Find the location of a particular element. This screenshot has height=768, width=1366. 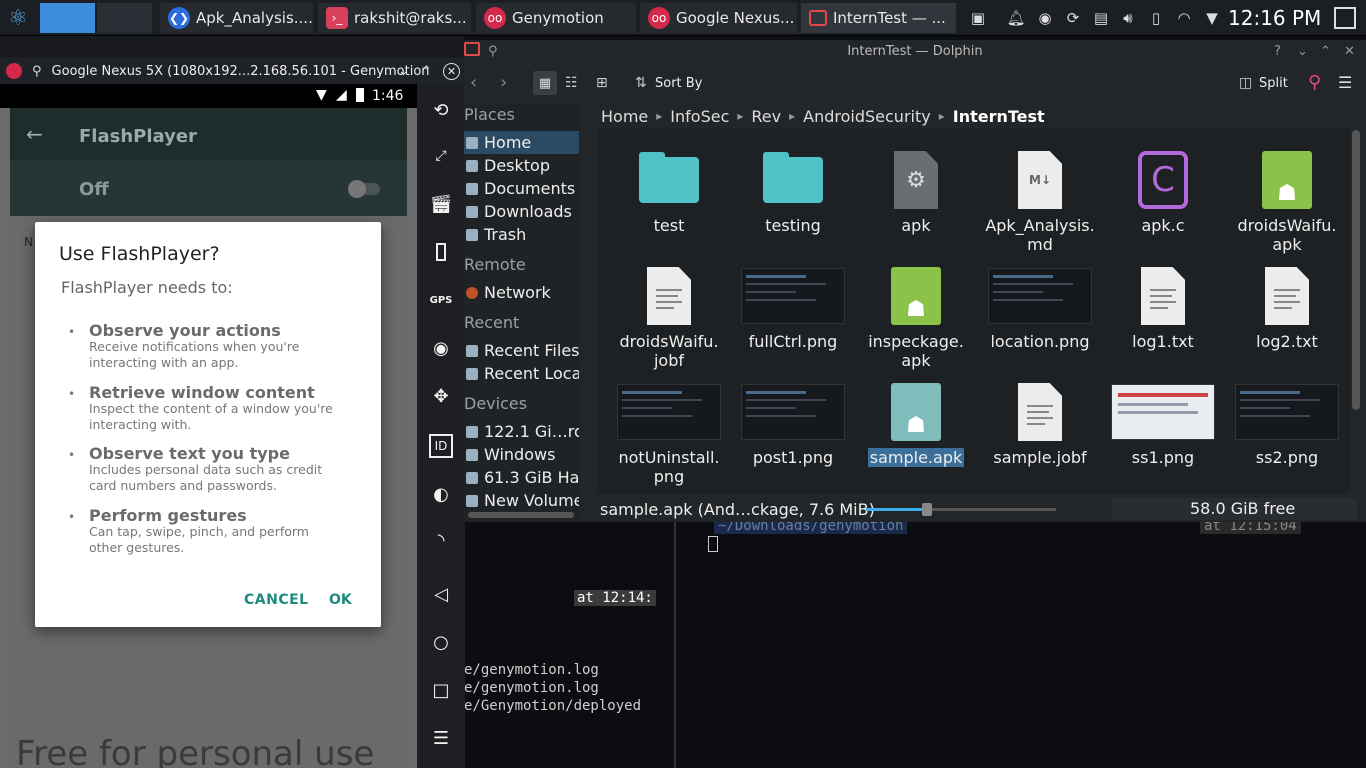

compact-view-icon: ☷ is located at coordinates (571, 83).